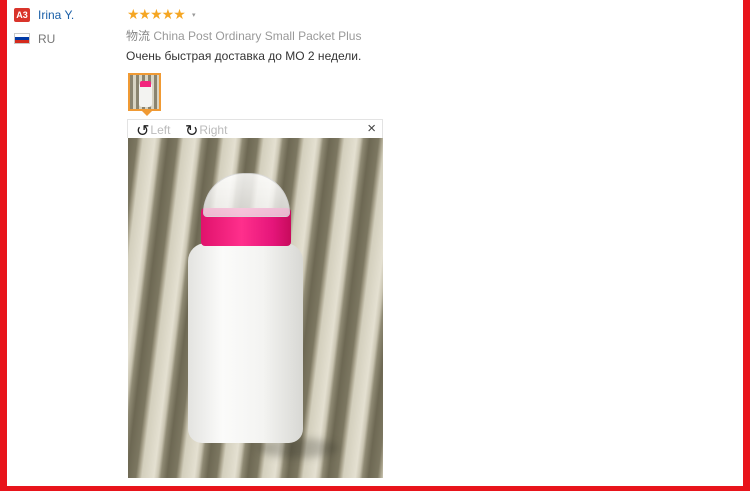 Image resolution: width=750 pixels, height=491 pixels. Describe the element at coordinates (244, 56) in the screenshot. I see `review-text: Очень быстрая доставка до МО 2 недели.` at that location.